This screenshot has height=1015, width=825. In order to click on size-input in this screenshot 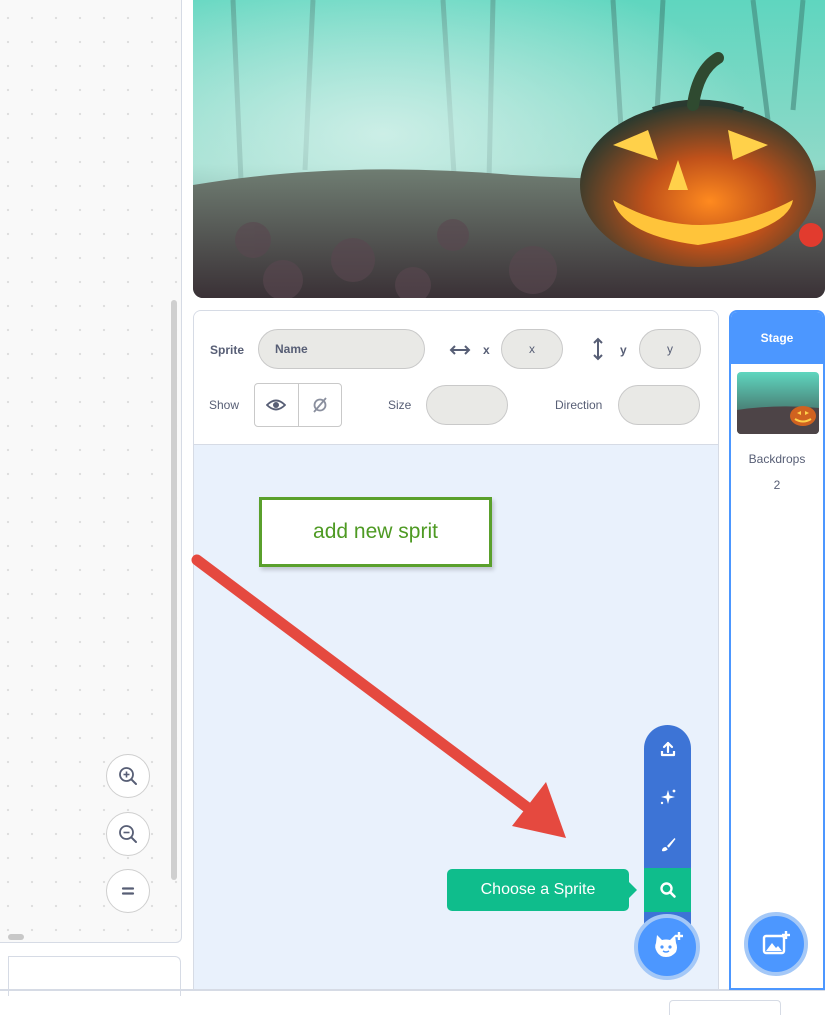, I will do `click(467, 405)`.